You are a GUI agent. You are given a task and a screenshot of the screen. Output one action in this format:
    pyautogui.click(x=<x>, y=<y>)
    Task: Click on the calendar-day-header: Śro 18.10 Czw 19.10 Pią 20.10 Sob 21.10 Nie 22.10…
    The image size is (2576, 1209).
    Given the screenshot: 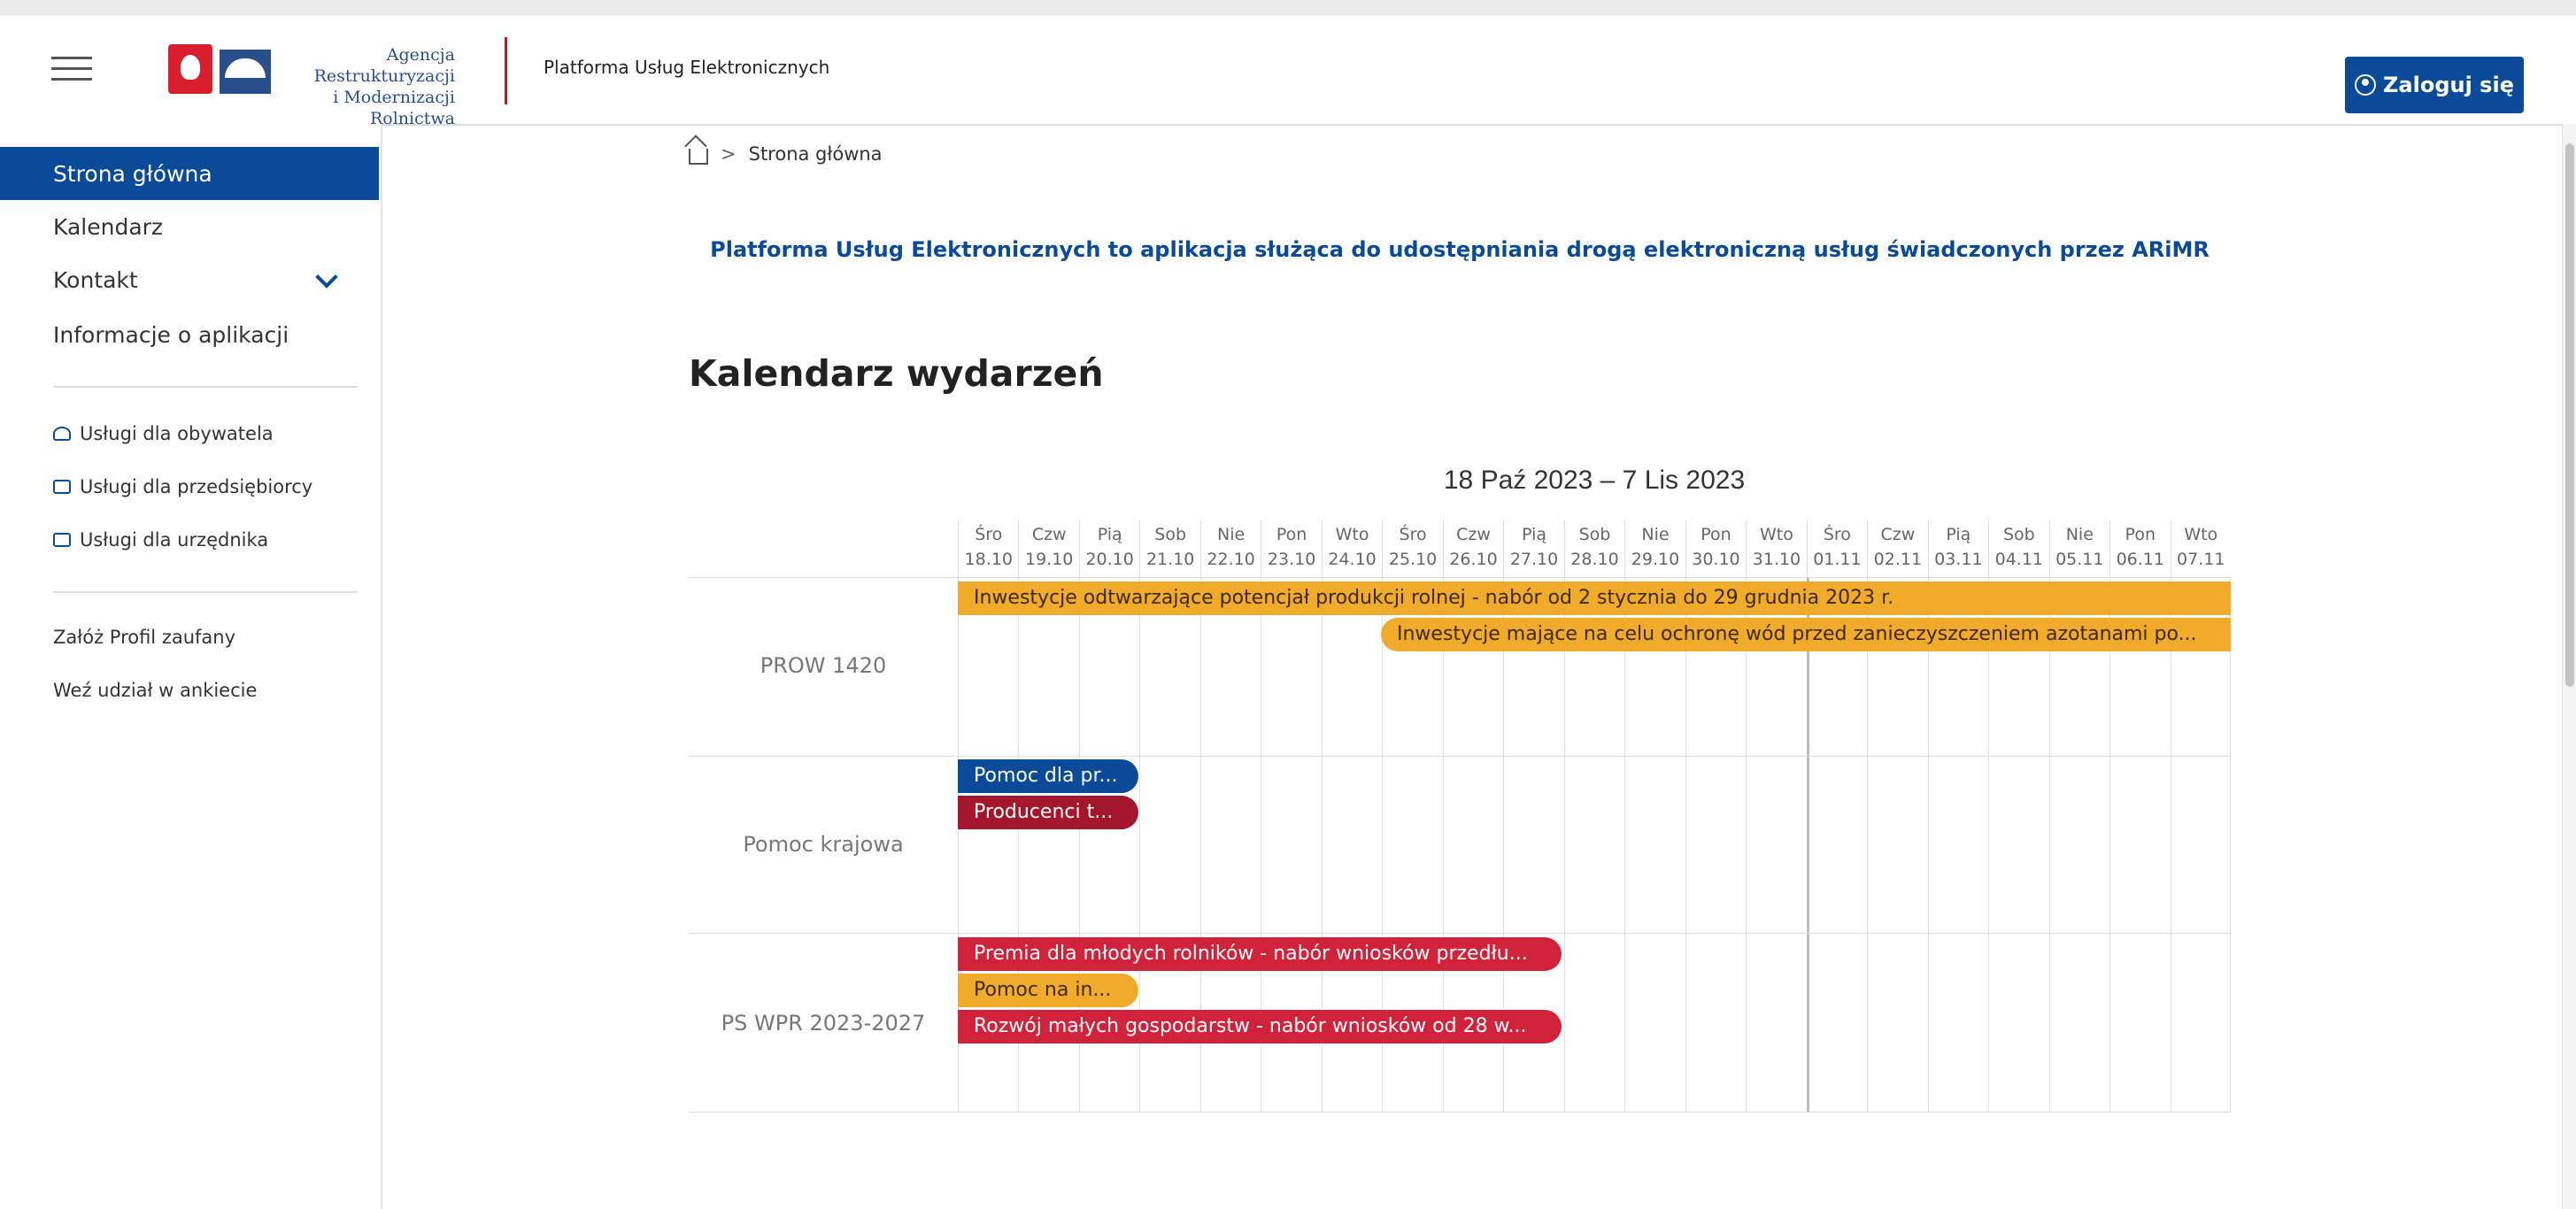 What is the action you would take?
    pyautogui.click(x=1594, y=548)
    